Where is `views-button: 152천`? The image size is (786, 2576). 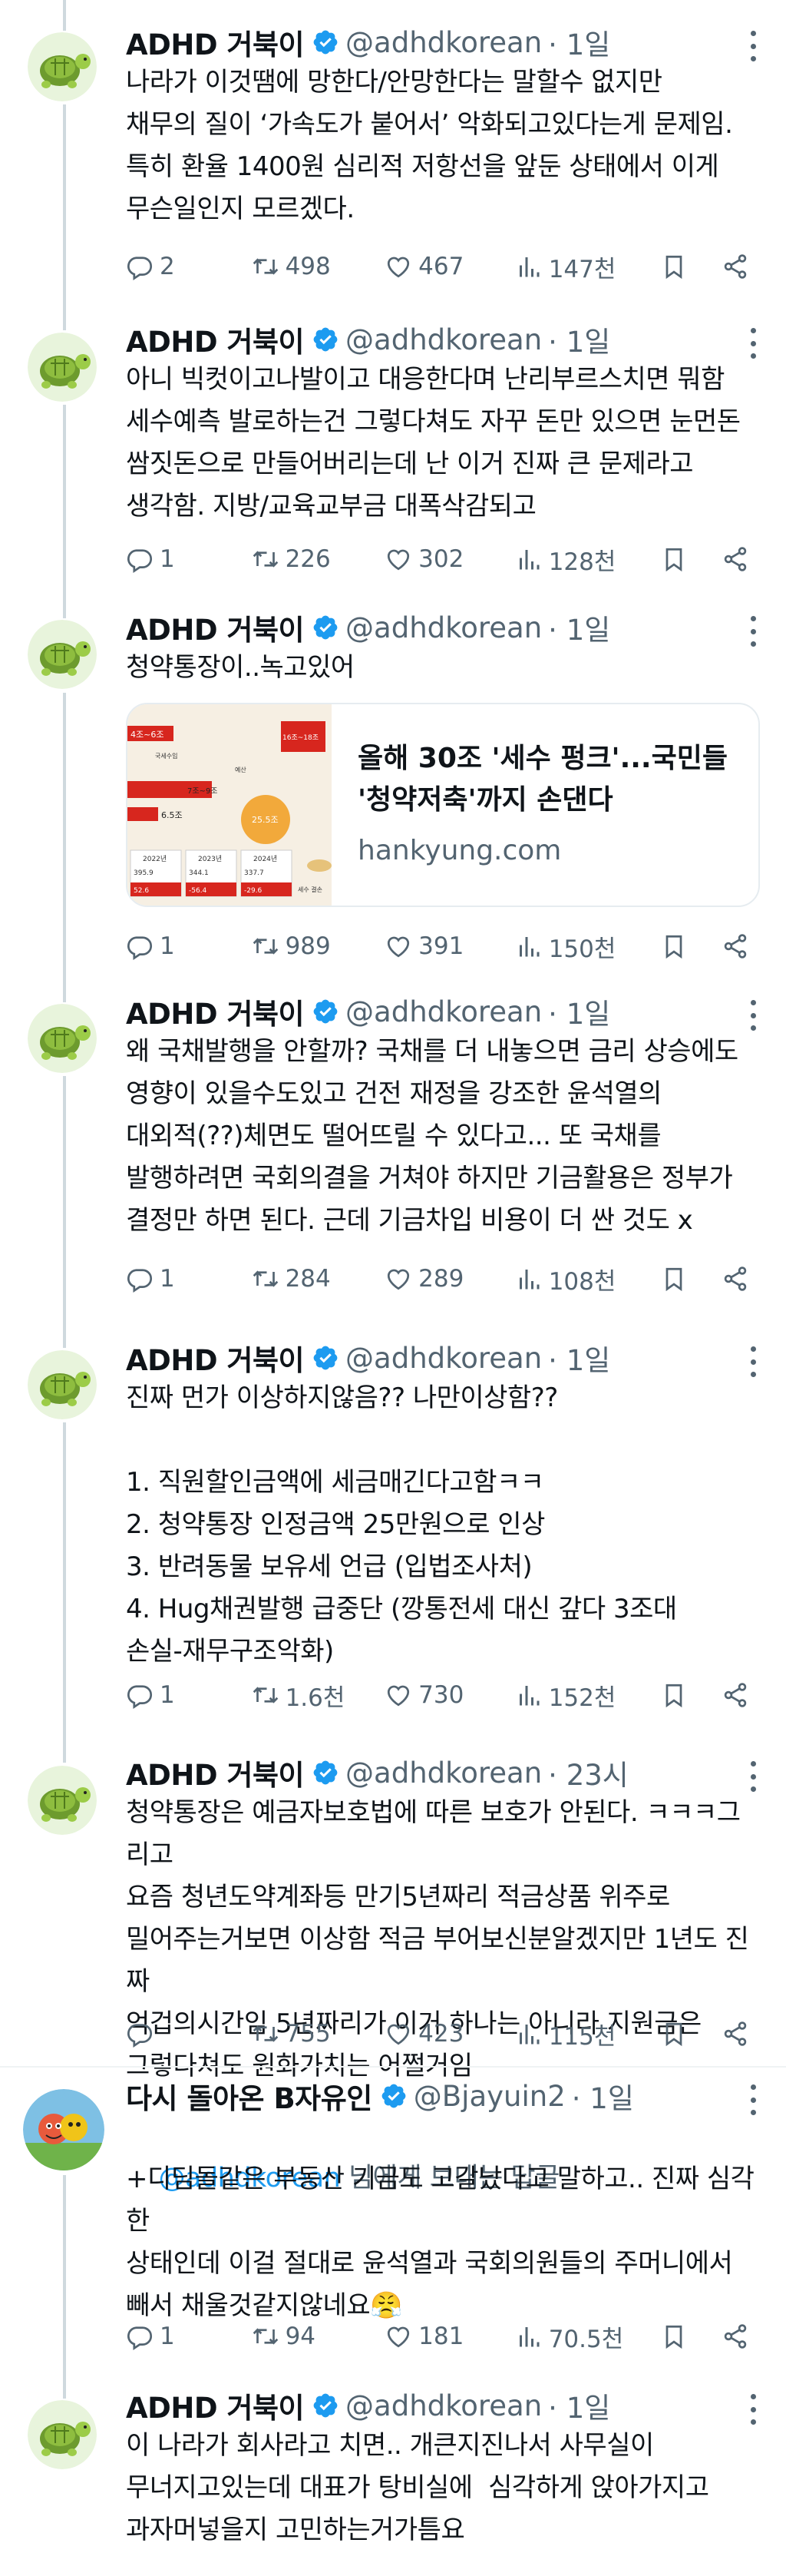
views-button: 152천 is located at coordinates (588, 1696).